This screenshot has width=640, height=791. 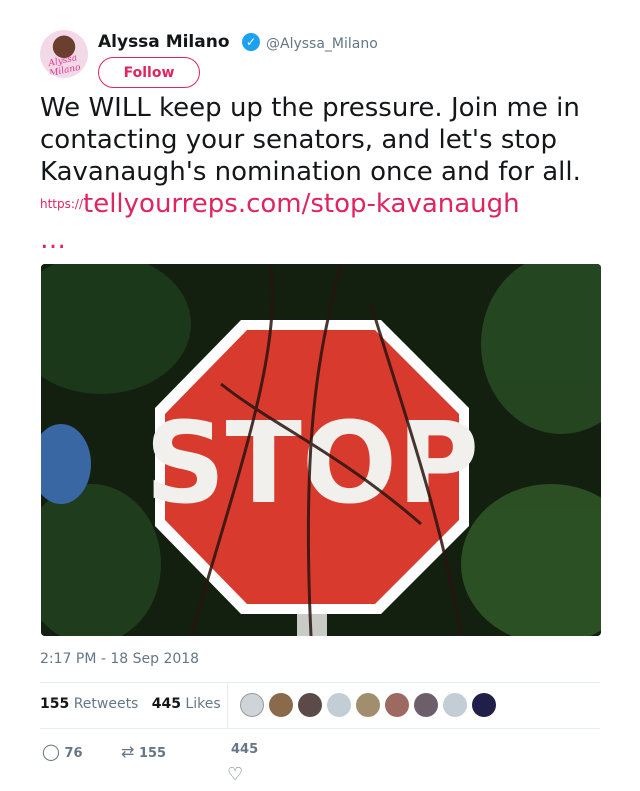 I want to click on like-action: 445, so click(x=244, y=749).